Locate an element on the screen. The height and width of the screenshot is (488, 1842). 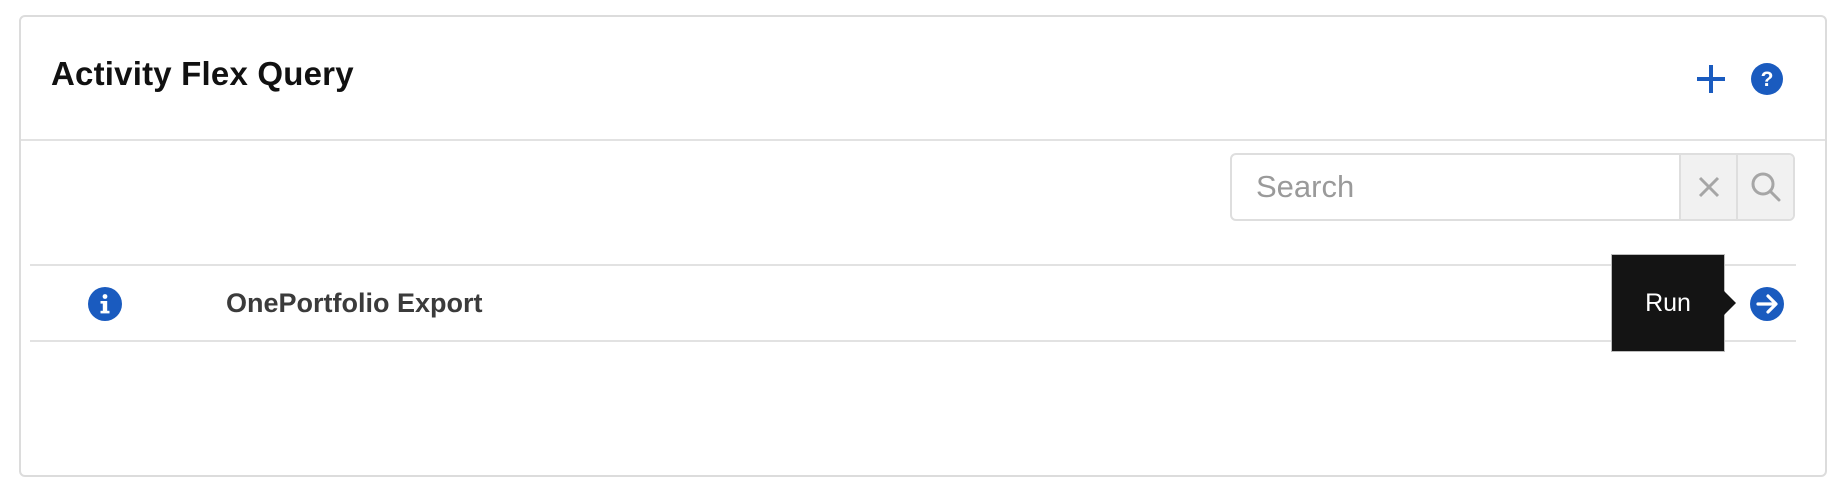
search-icon is located at coordinates (1765, 187).